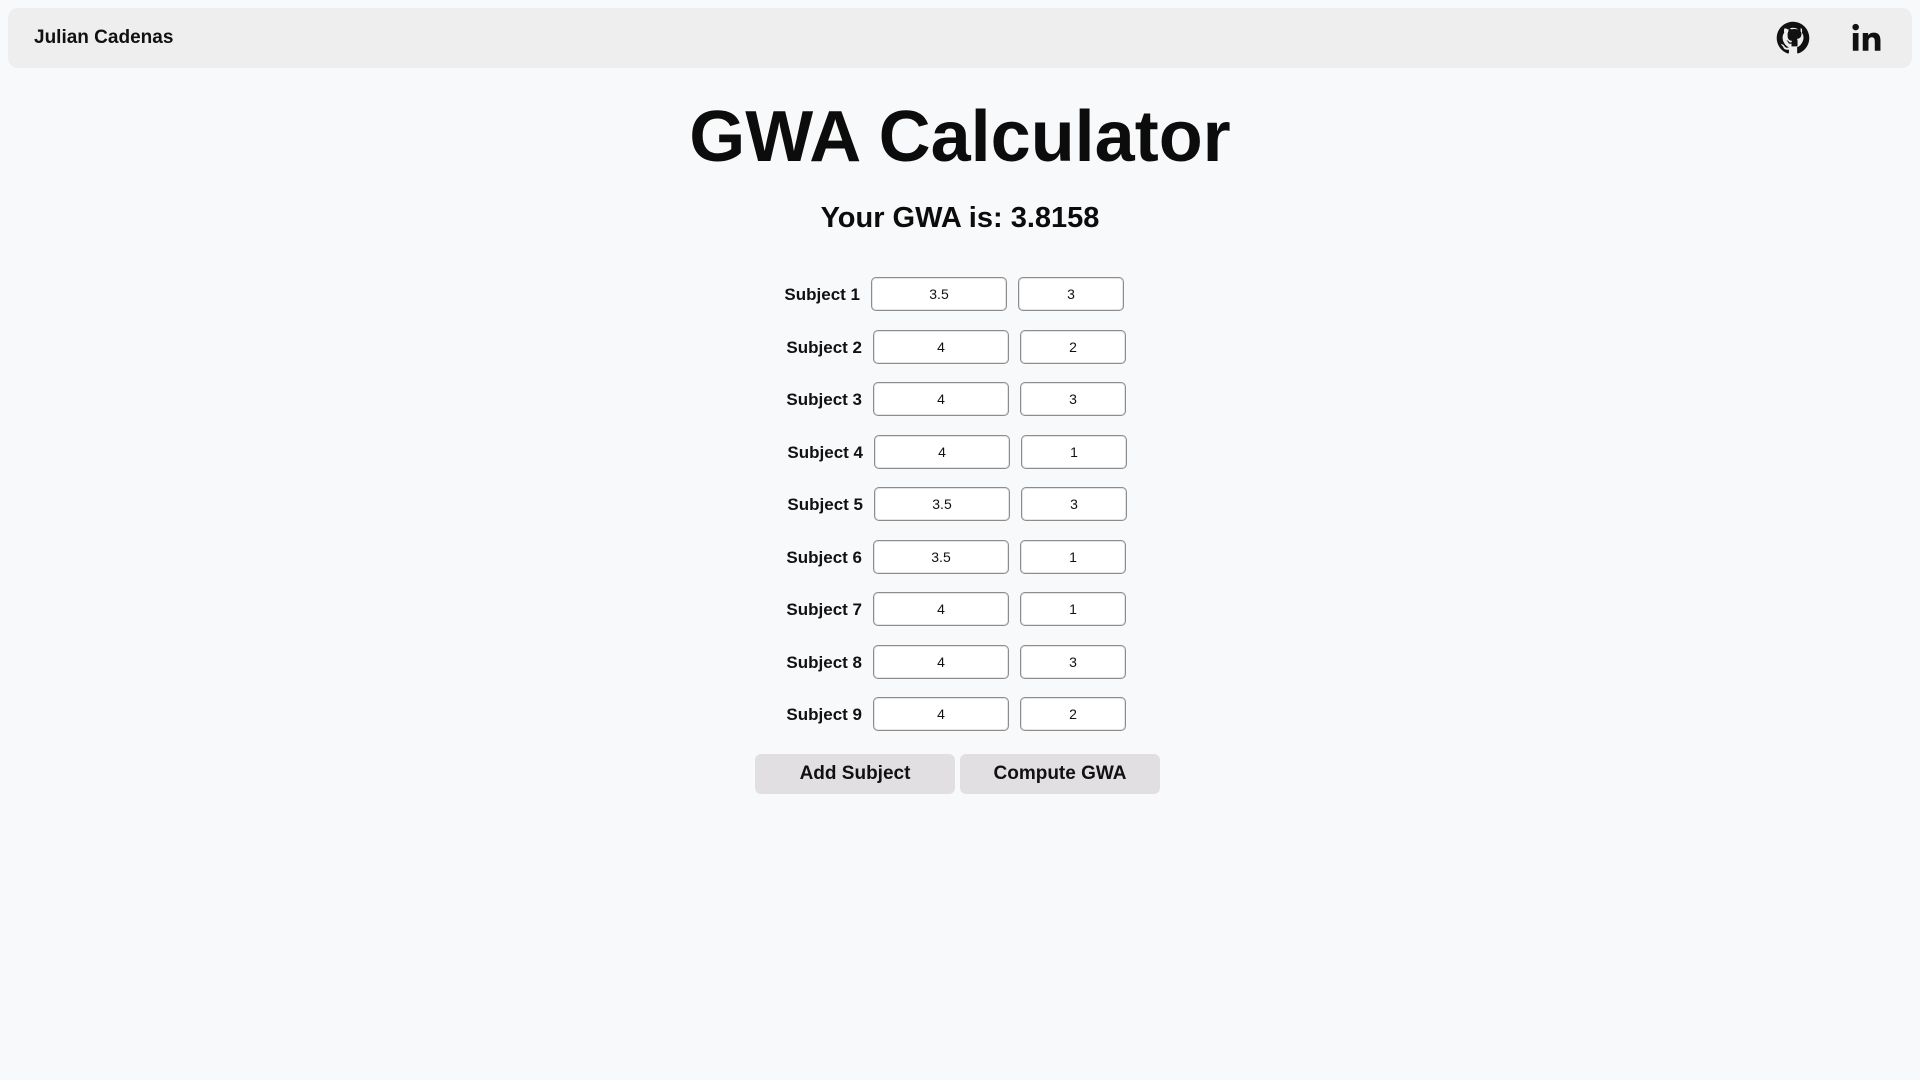 The height and width of the screenshot is (1080, 1920). What do you see at coordinates (824, 557) in the screenshot?
I see `subject-label: Subject 6` at bounding box center [824, 557].